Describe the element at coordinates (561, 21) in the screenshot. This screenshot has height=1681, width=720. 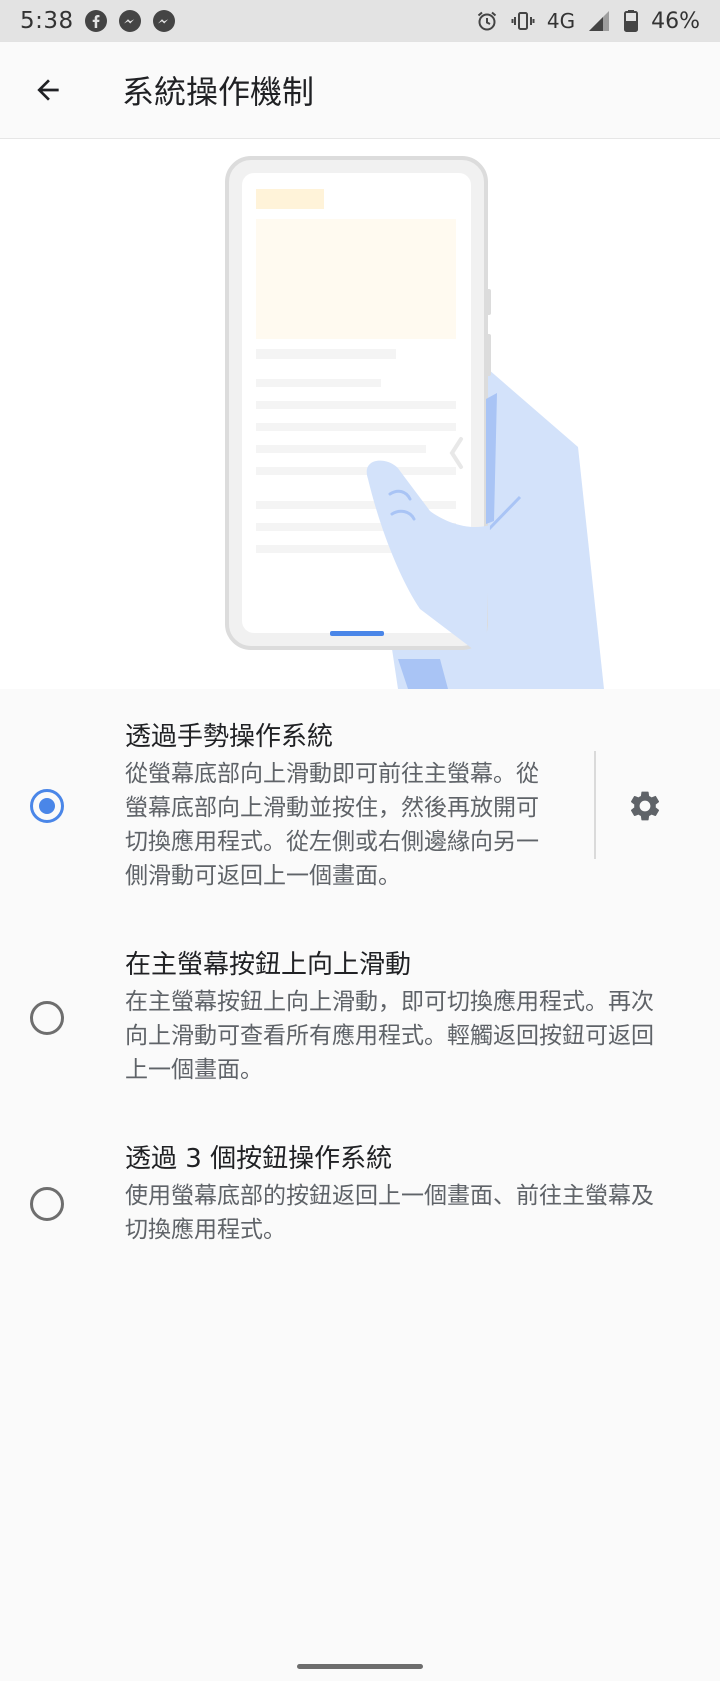
I see `network-type: 4G` at that location.